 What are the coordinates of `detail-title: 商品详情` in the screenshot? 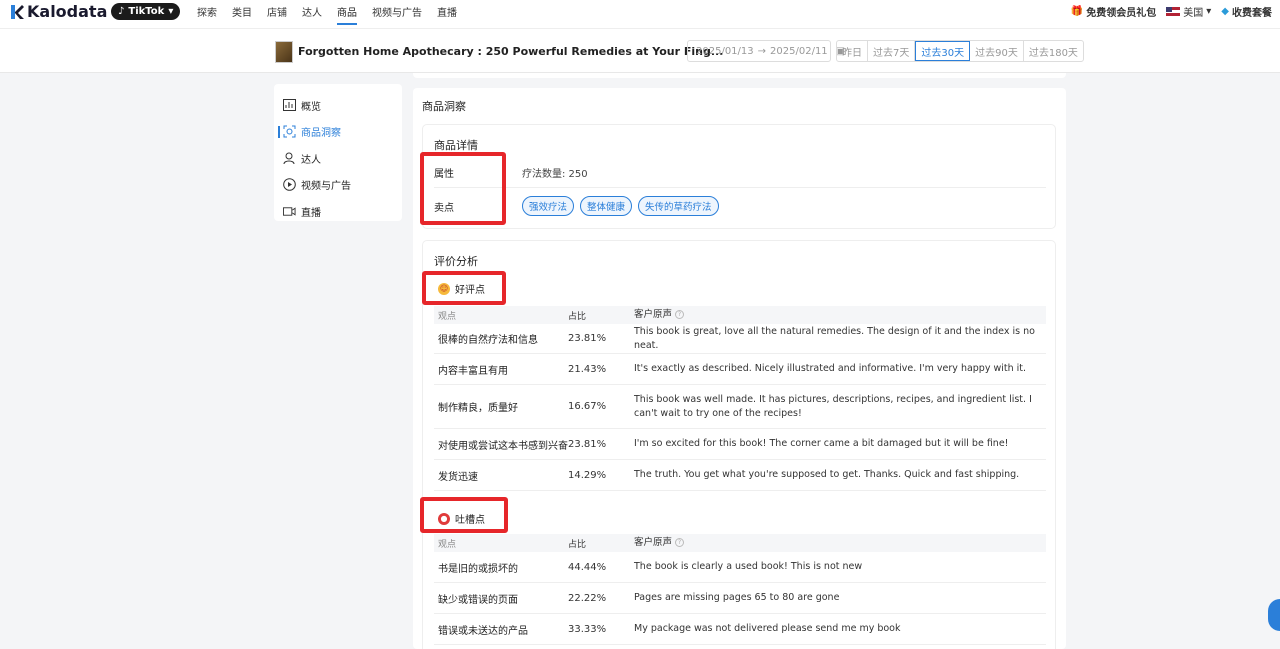 It's located at (456, 145).